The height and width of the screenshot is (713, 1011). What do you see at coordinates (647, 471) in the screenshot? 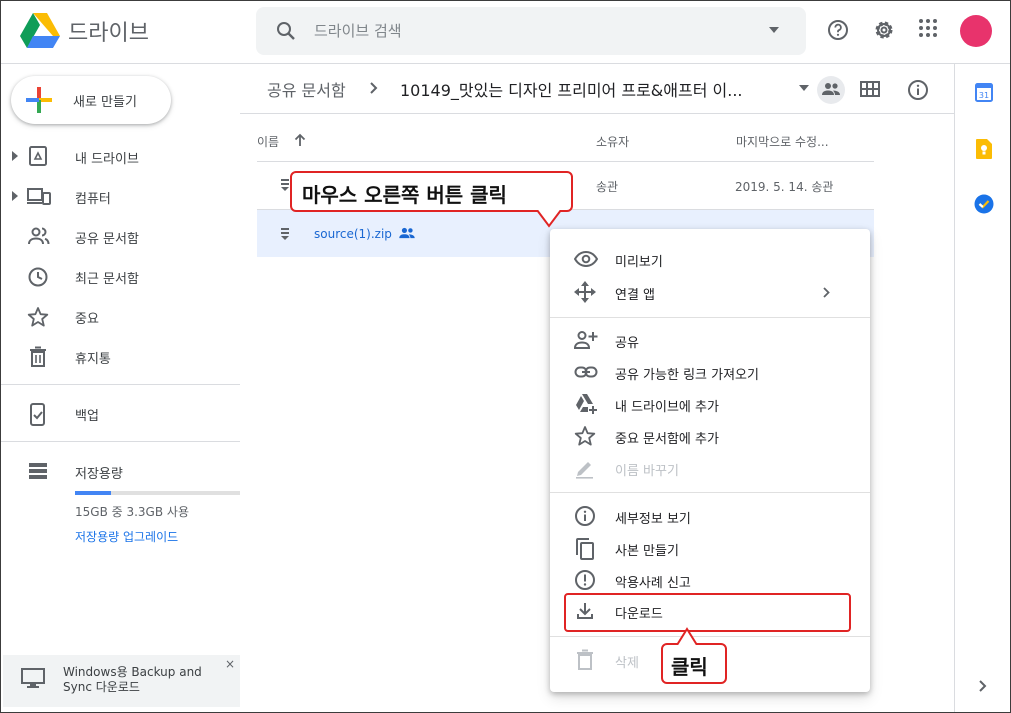
I see `menu-item-label: 이름 바꾸기` at bounding box center [647, 471].